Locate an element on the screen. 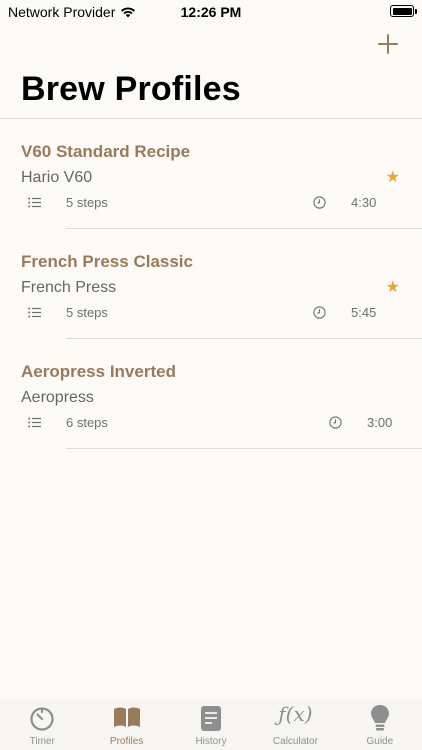 The width and height of the screenshot is (422, 750). battery-icon is located at coordinates (403, 11).